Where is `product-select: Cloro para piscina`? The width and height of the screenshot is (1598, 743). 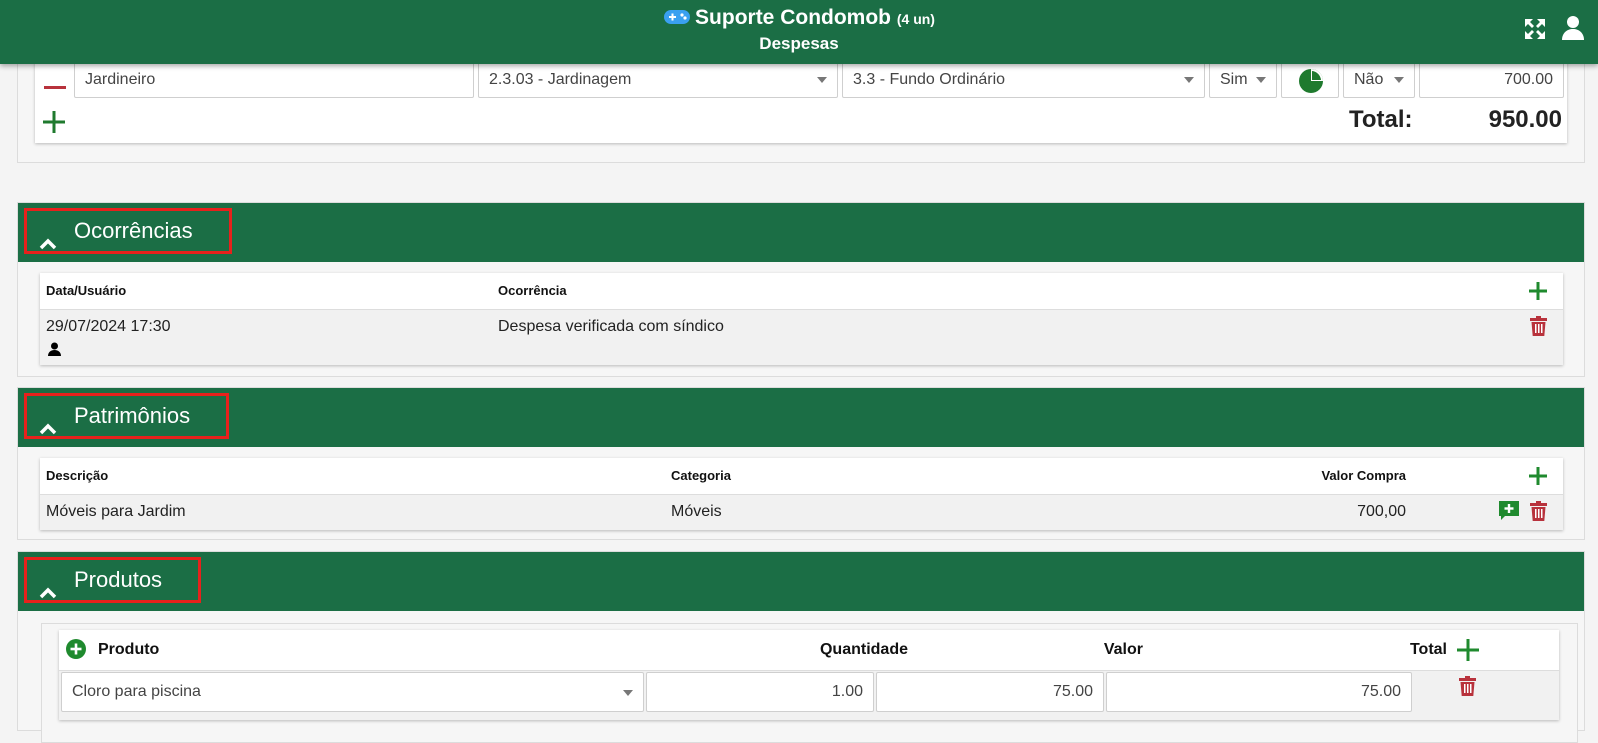
product-select: Cloro para piscina is located at coordinates (352, 692).